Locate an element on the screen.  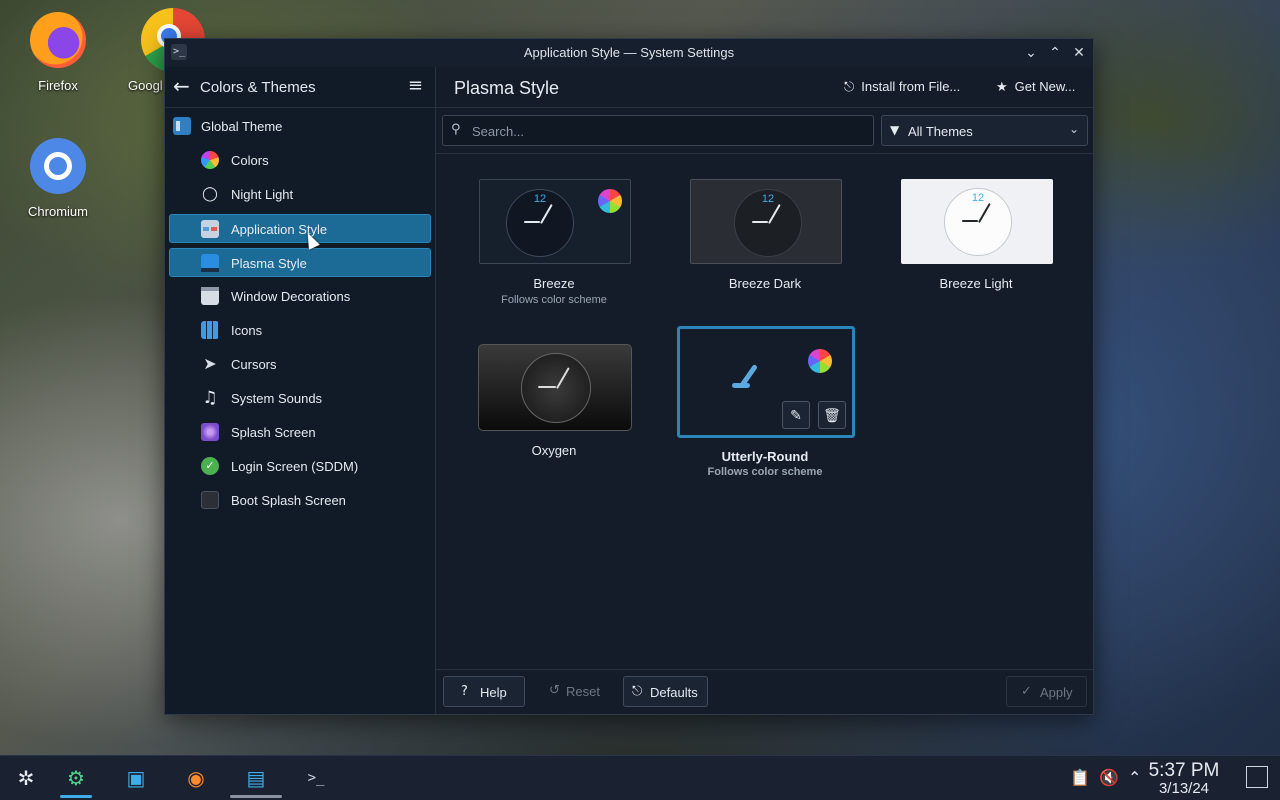
sidebar-item-label: System Sounds is located at coordinates (277, 398).